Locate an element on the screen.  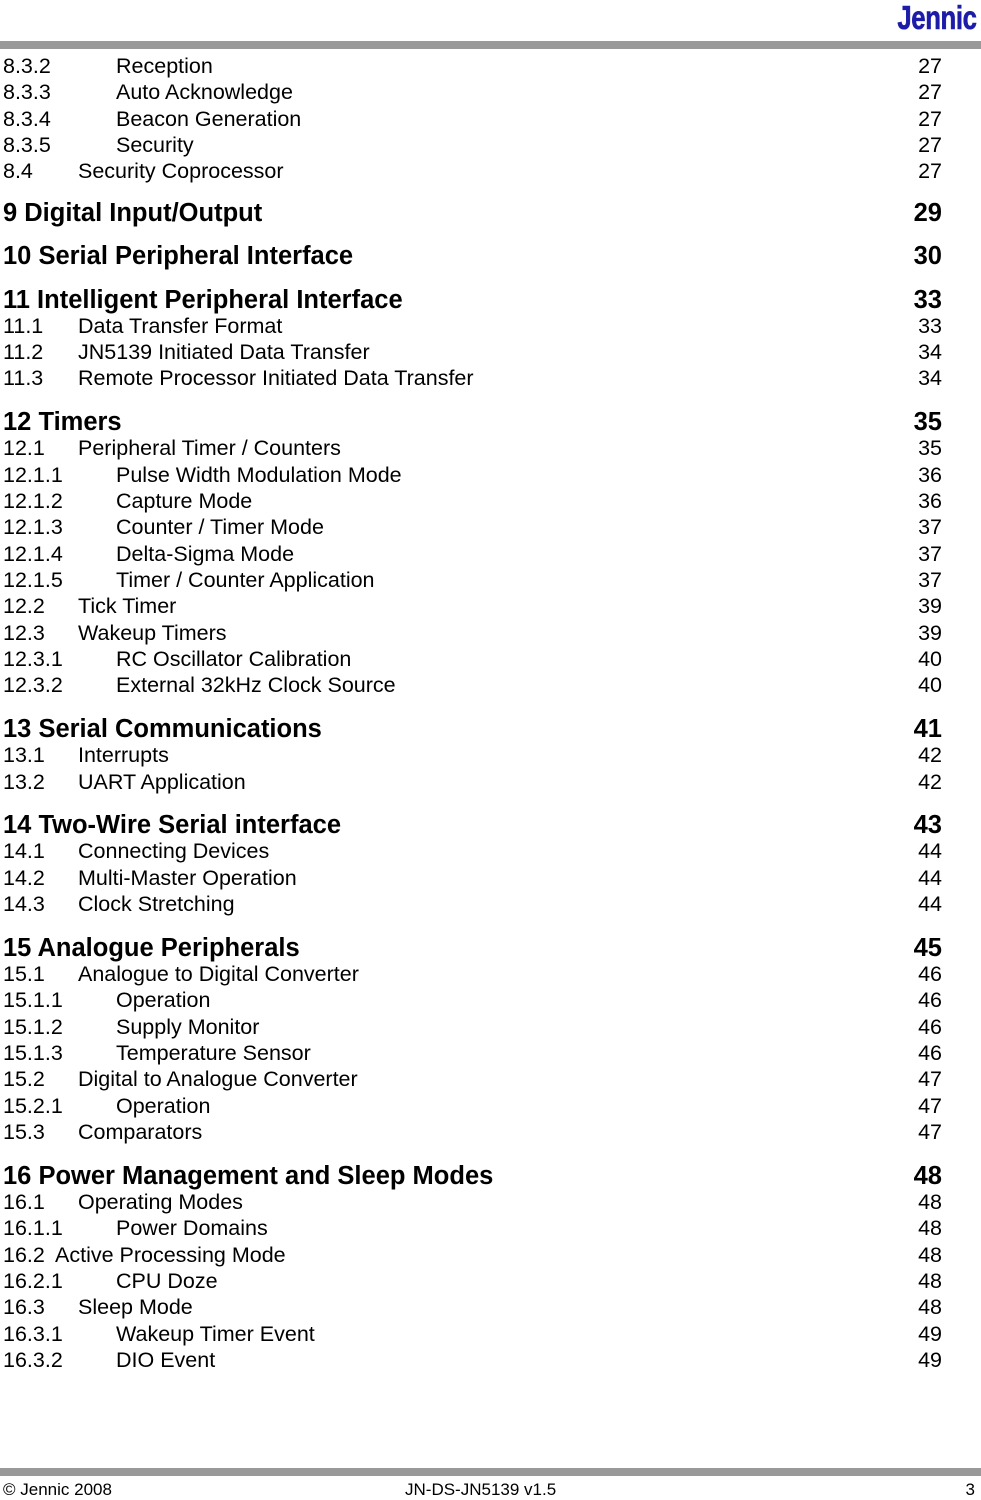
toc-entry-title: Pulse Width Modulation Mode is located at coordinates (259, 474).